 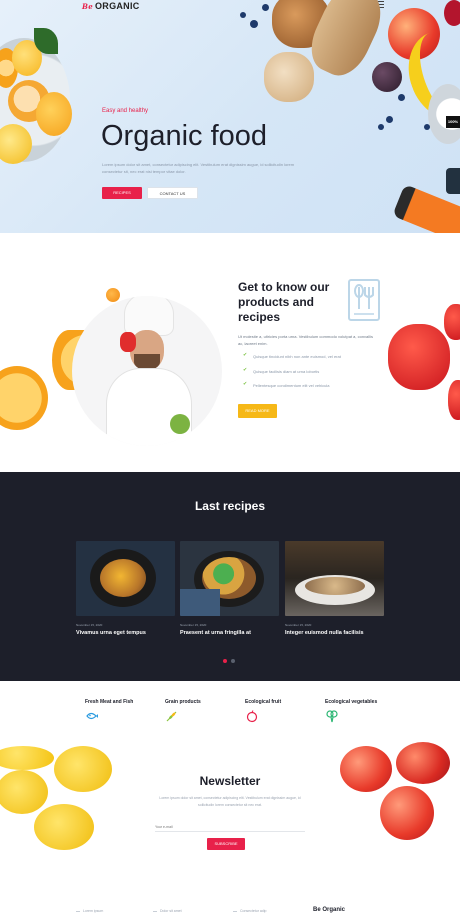 What do you see at coordinates (171, 716) in the screenshot?
I see `wheat-icon` at bounding box center [171, 716].